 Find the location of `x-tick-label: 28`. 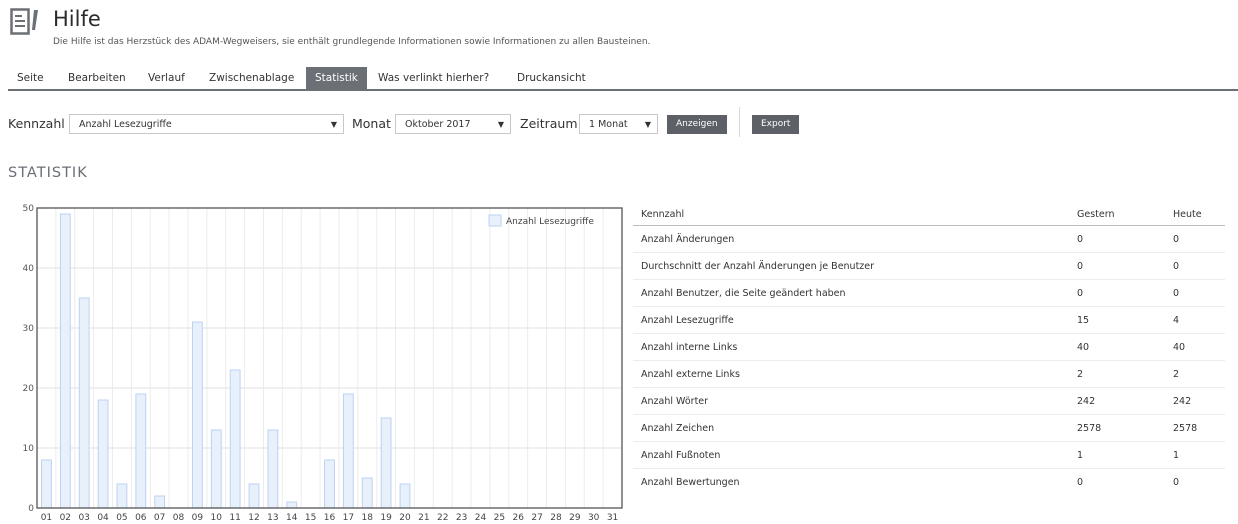

x-tick-label: 28 is located at coordinates (556, 518).